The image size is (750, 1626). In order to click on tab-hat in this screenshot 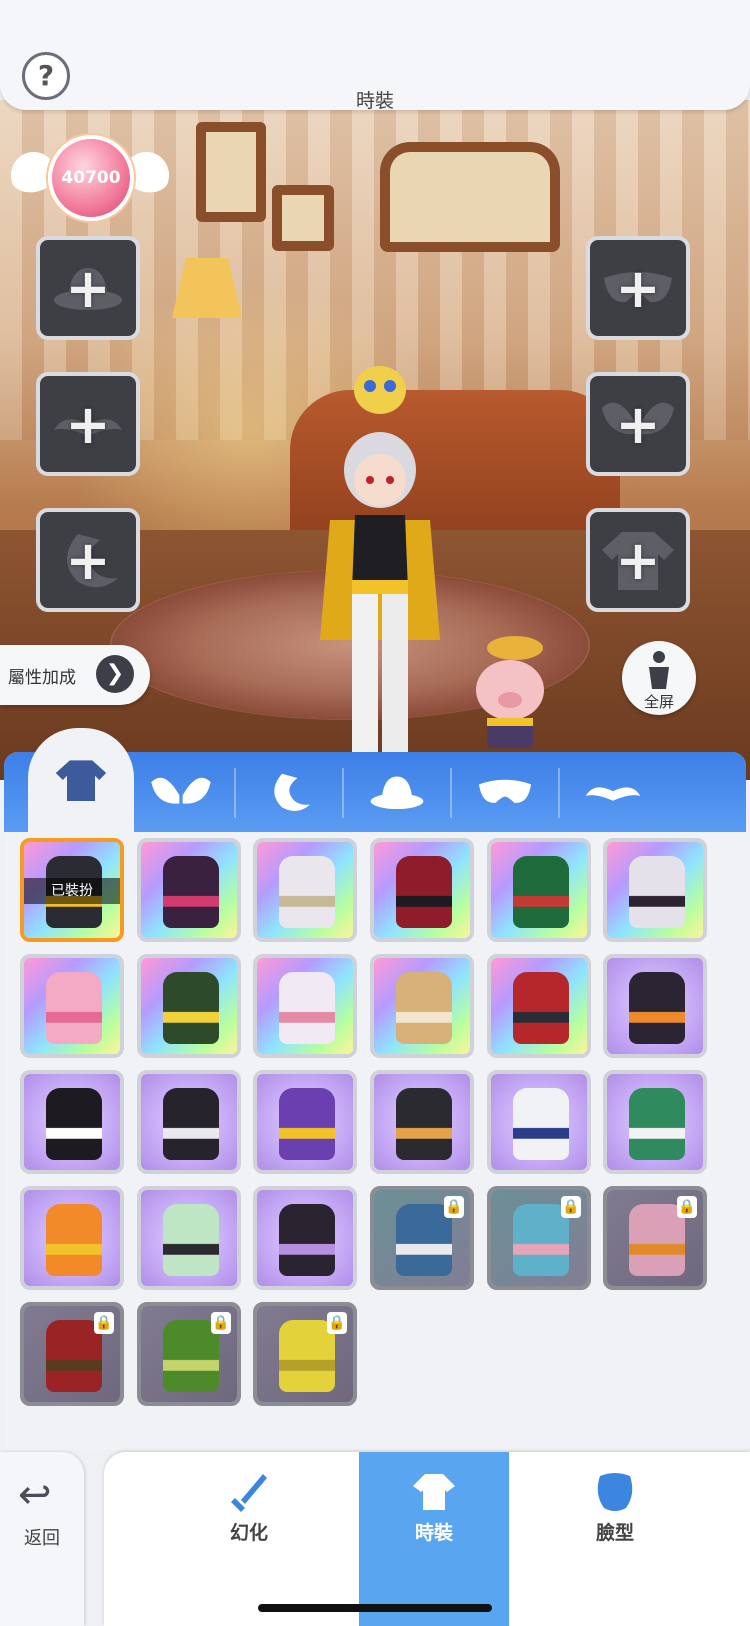, I will do `click(397, 792)`.